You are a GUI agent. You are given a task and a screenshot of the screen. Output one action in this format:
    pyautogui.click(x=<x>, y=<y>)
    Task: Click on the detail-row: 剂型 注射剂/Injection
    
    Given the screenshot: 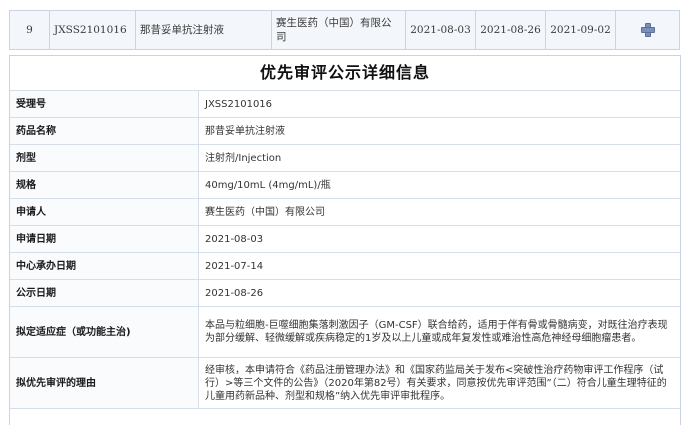 What is the action you would take?
    pyautogui.click(x=345, y=158)
    